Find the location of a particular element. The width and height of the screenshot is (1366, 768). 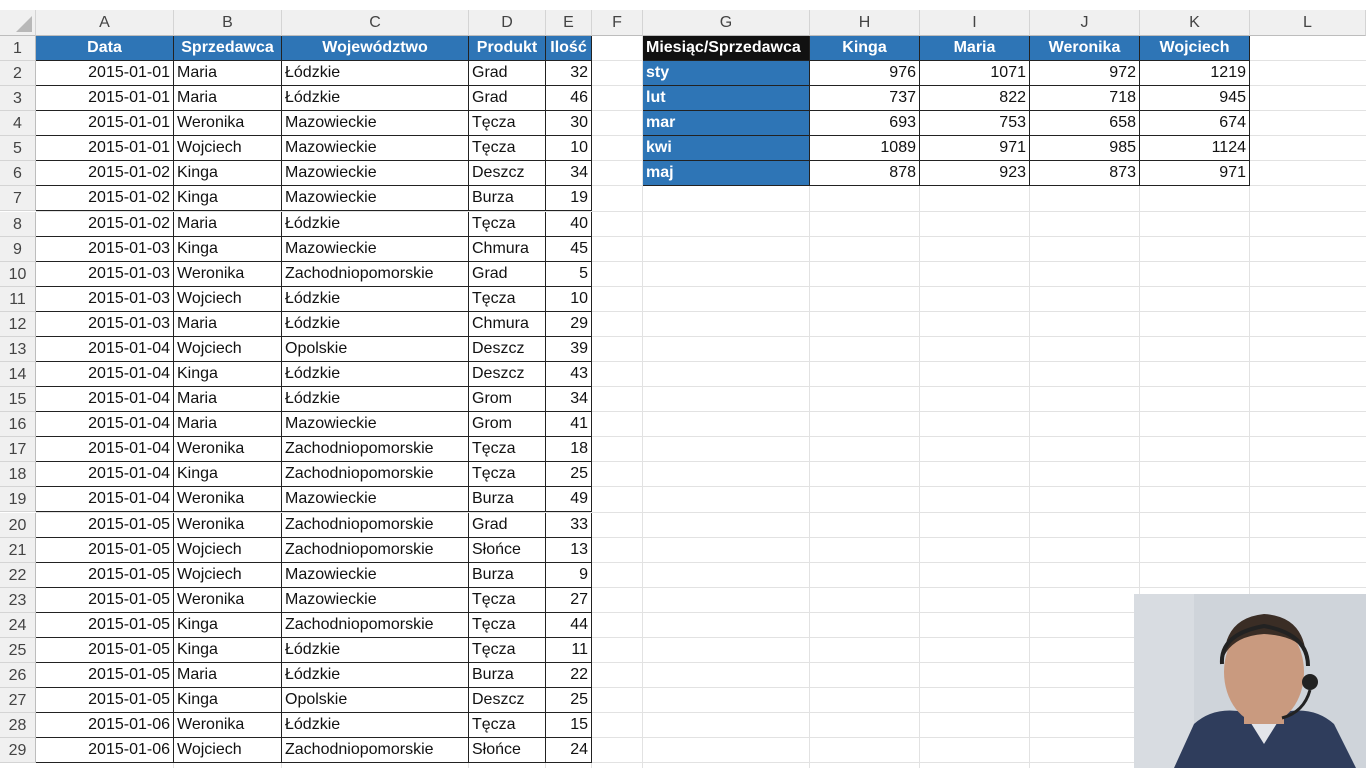

table-cell: 44 is located at coordinates (569, 625).